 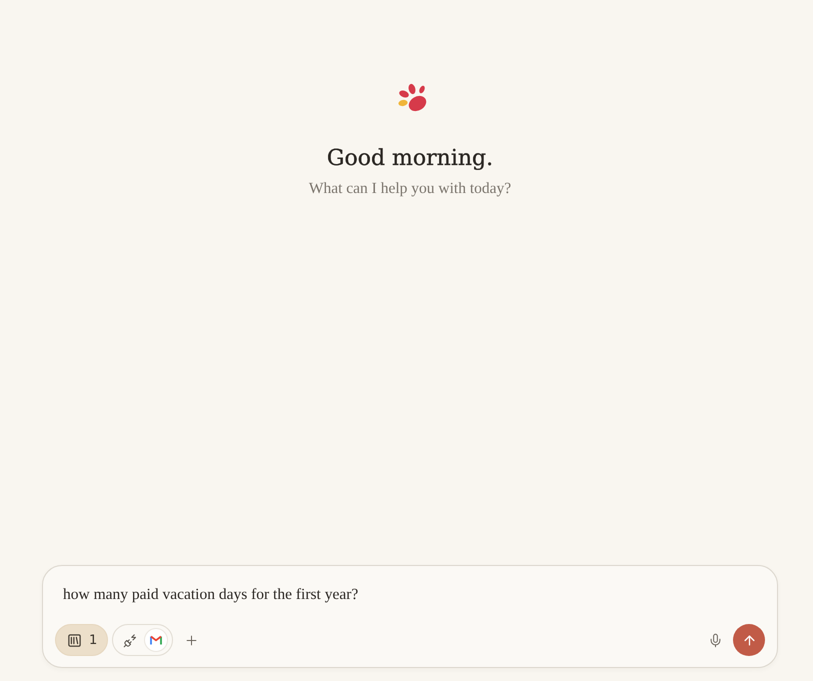 I want to click on project-button: 1, so click(x=81, y=640).